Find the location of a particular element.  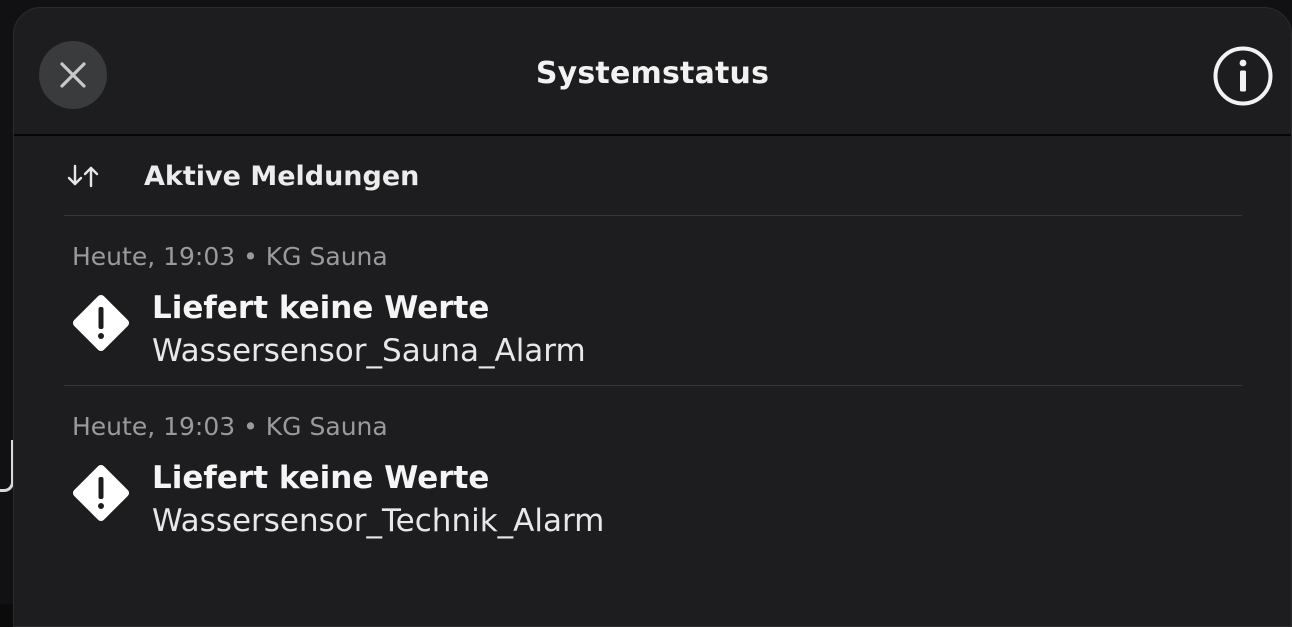

message-device: Wassersensor_Technik_Alarm is located at coordinates (378, 521).